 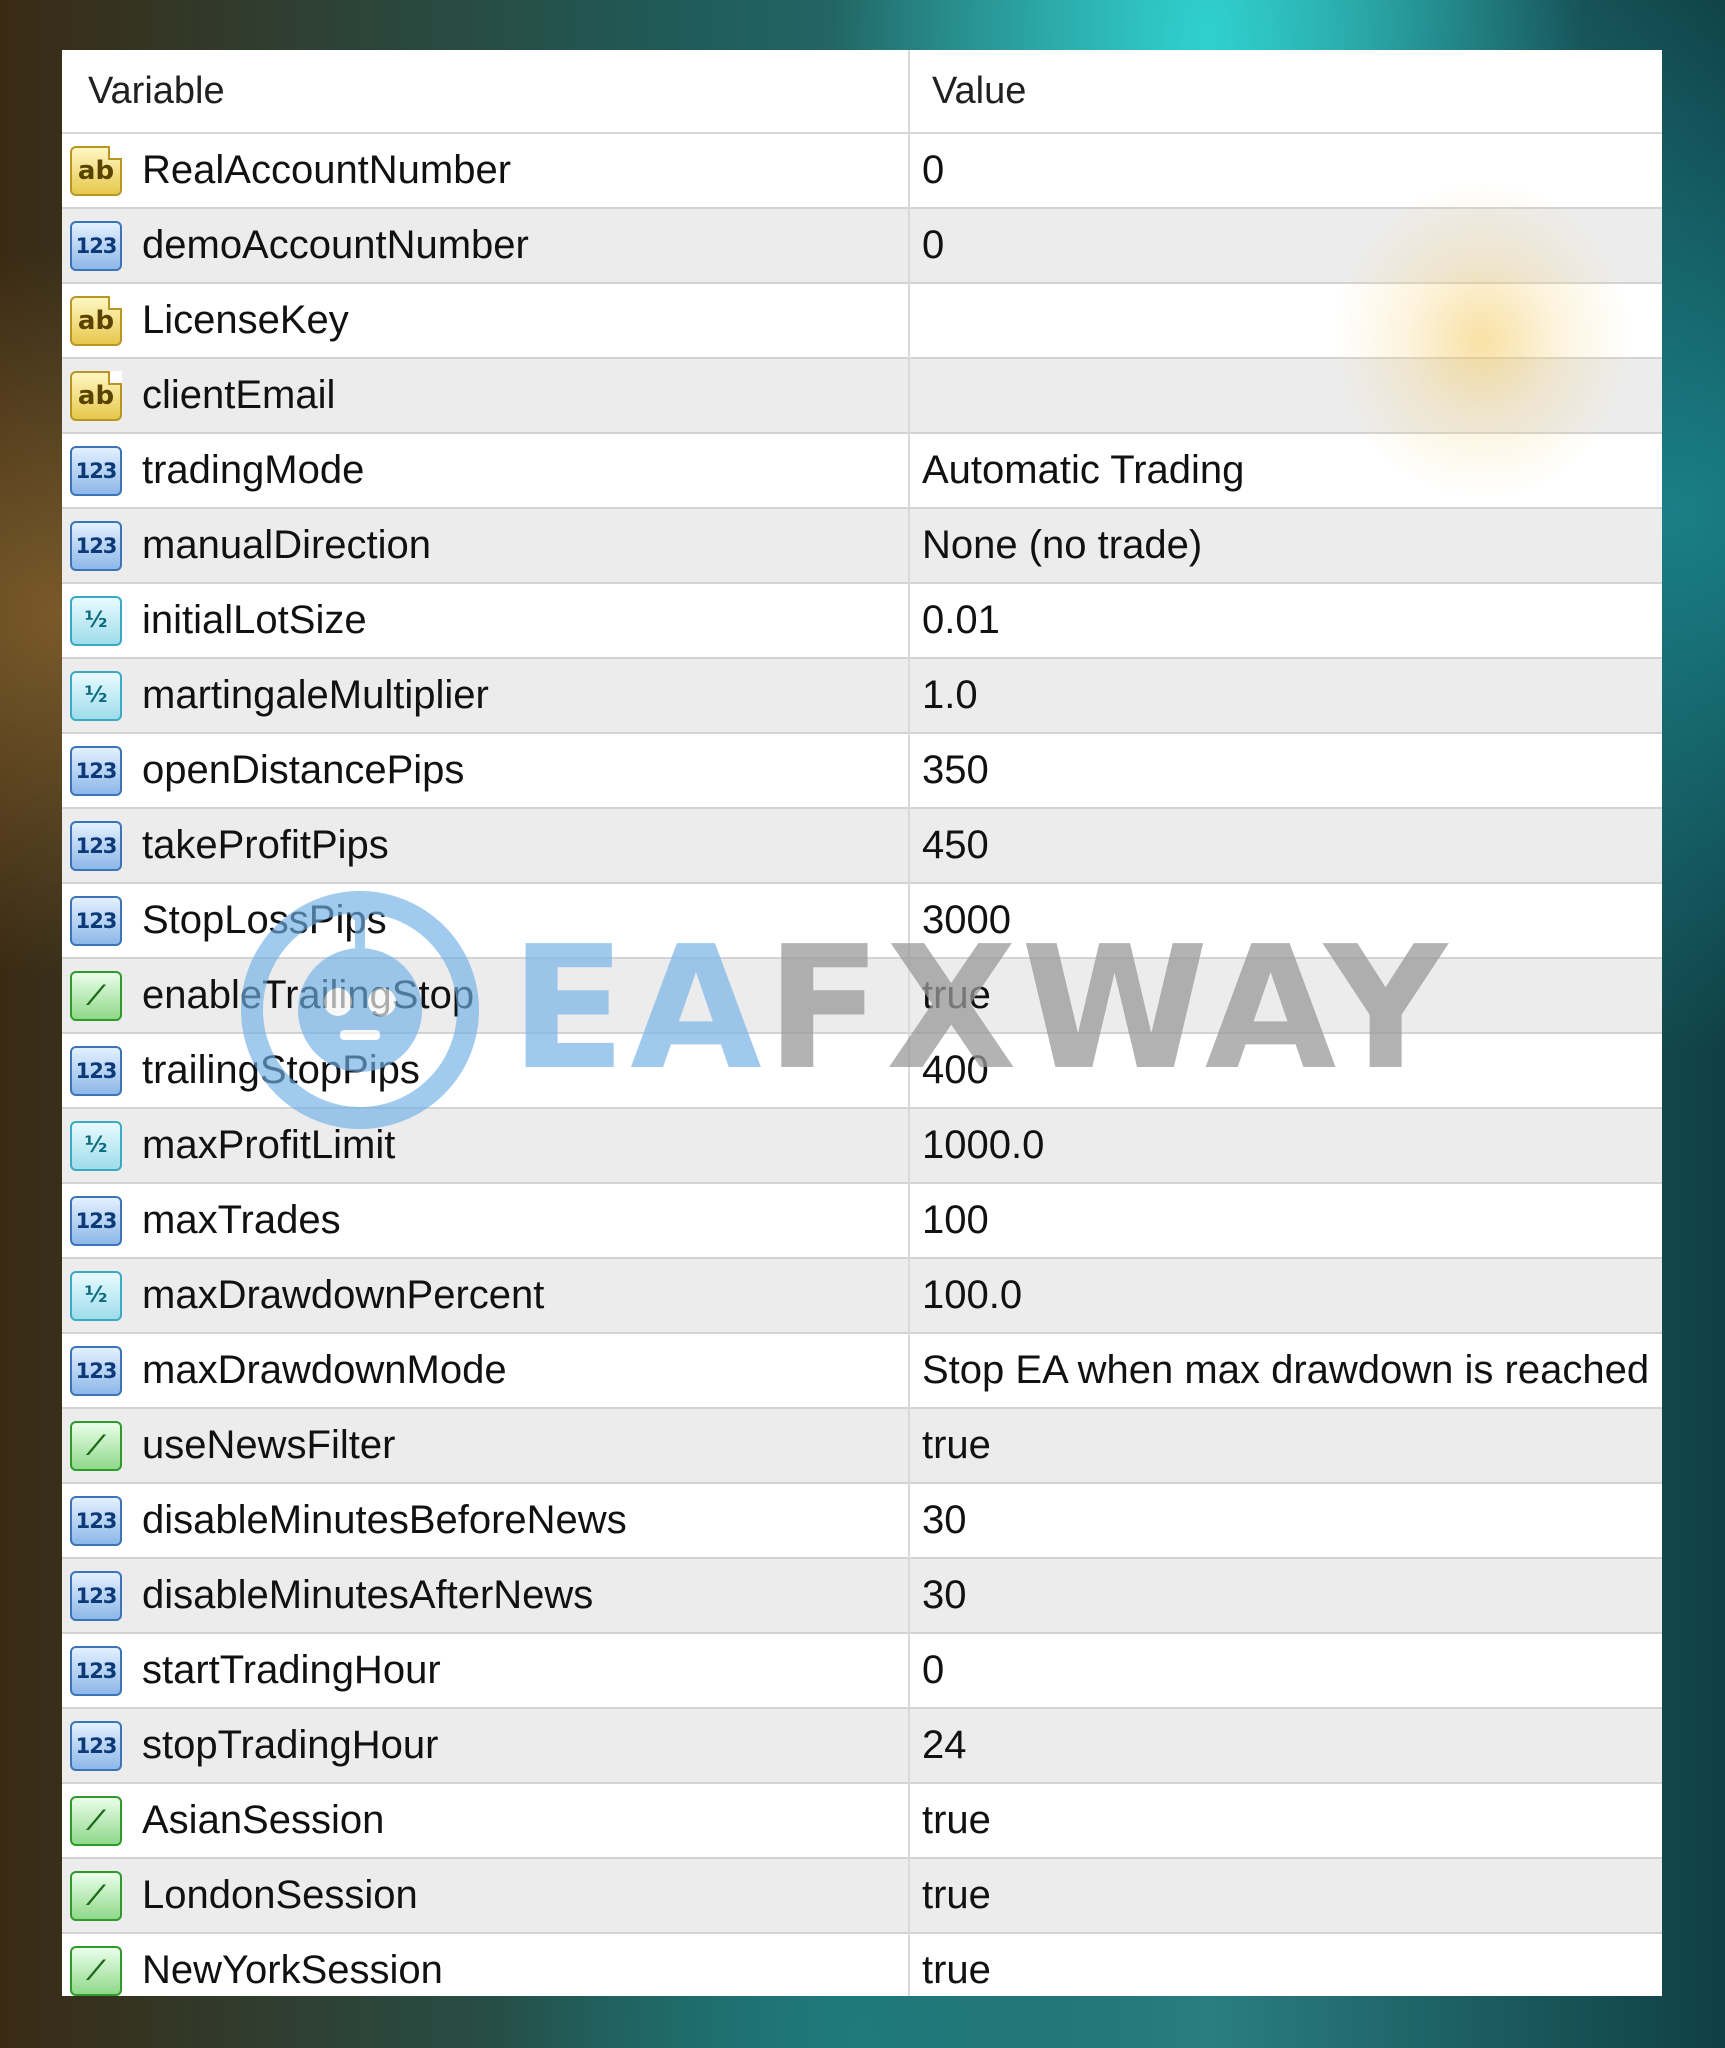 I want to click on column-divider, so click(x=909, y=1023).